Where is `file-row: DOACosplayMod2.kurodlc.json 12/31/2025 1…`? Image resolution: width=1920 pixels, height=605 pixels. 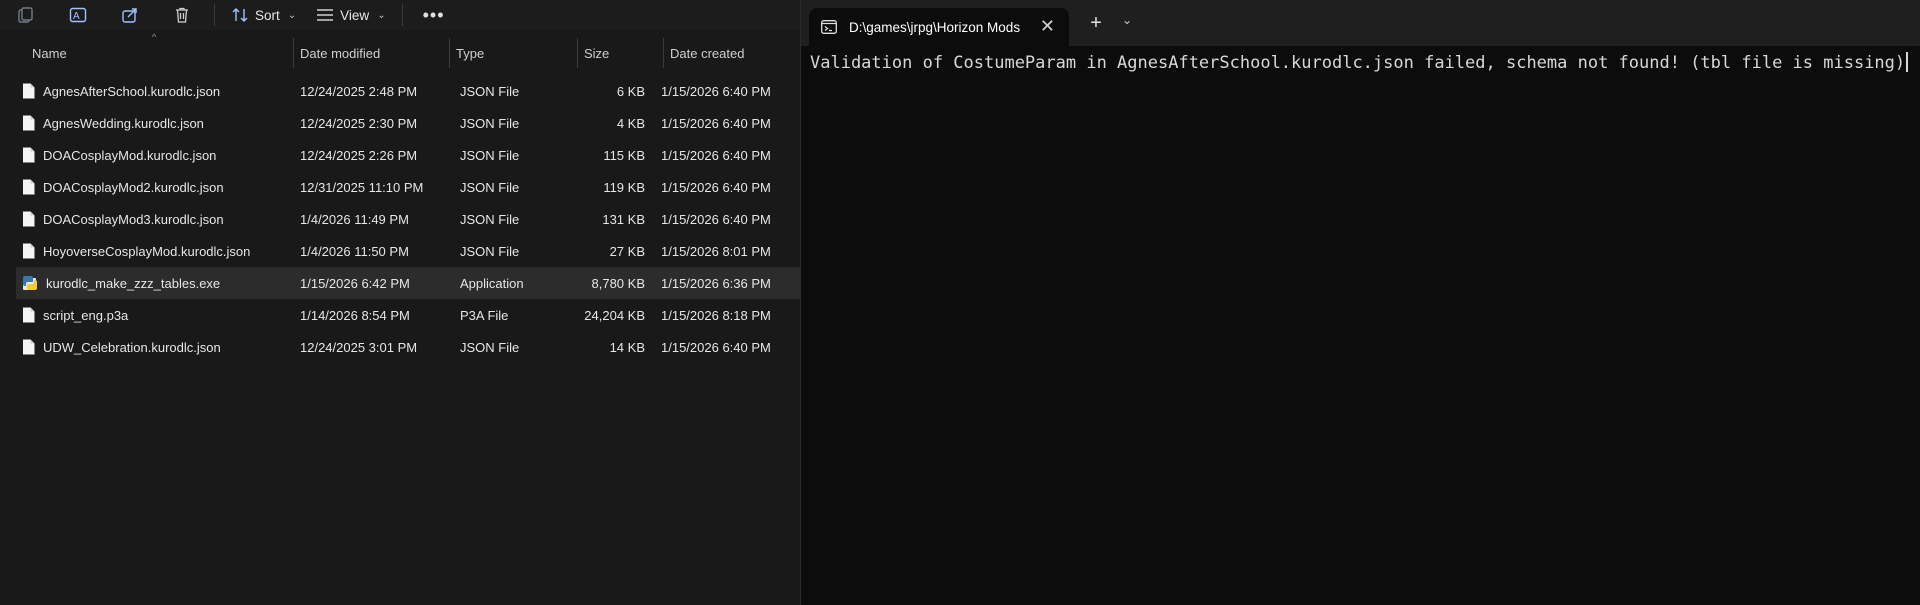 file-row: DOACosplayMod2.kurodlc.json 12/31/2025 1… is located at coordinates (408, 187).